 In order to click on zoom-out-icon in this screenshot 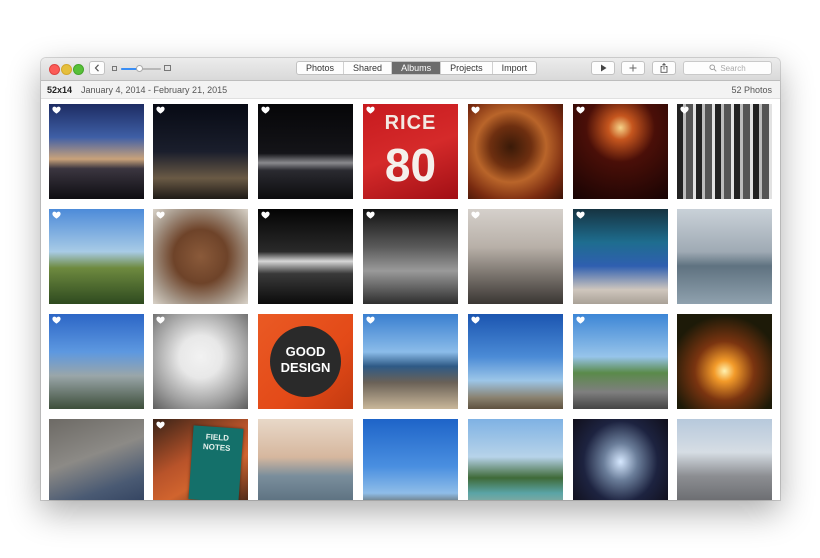, I will do `click(114, 68)`.